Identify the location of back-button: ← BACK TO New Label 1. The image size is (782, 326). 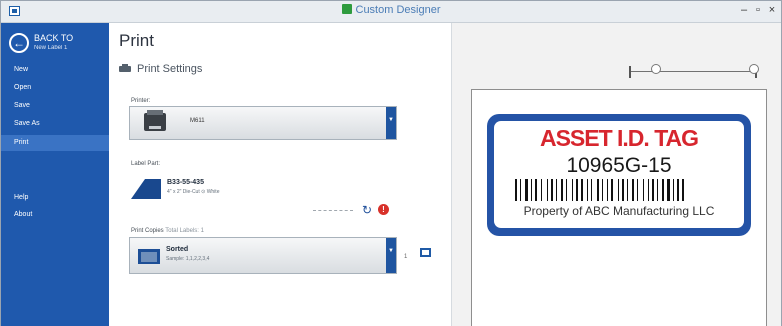
(41, 43).